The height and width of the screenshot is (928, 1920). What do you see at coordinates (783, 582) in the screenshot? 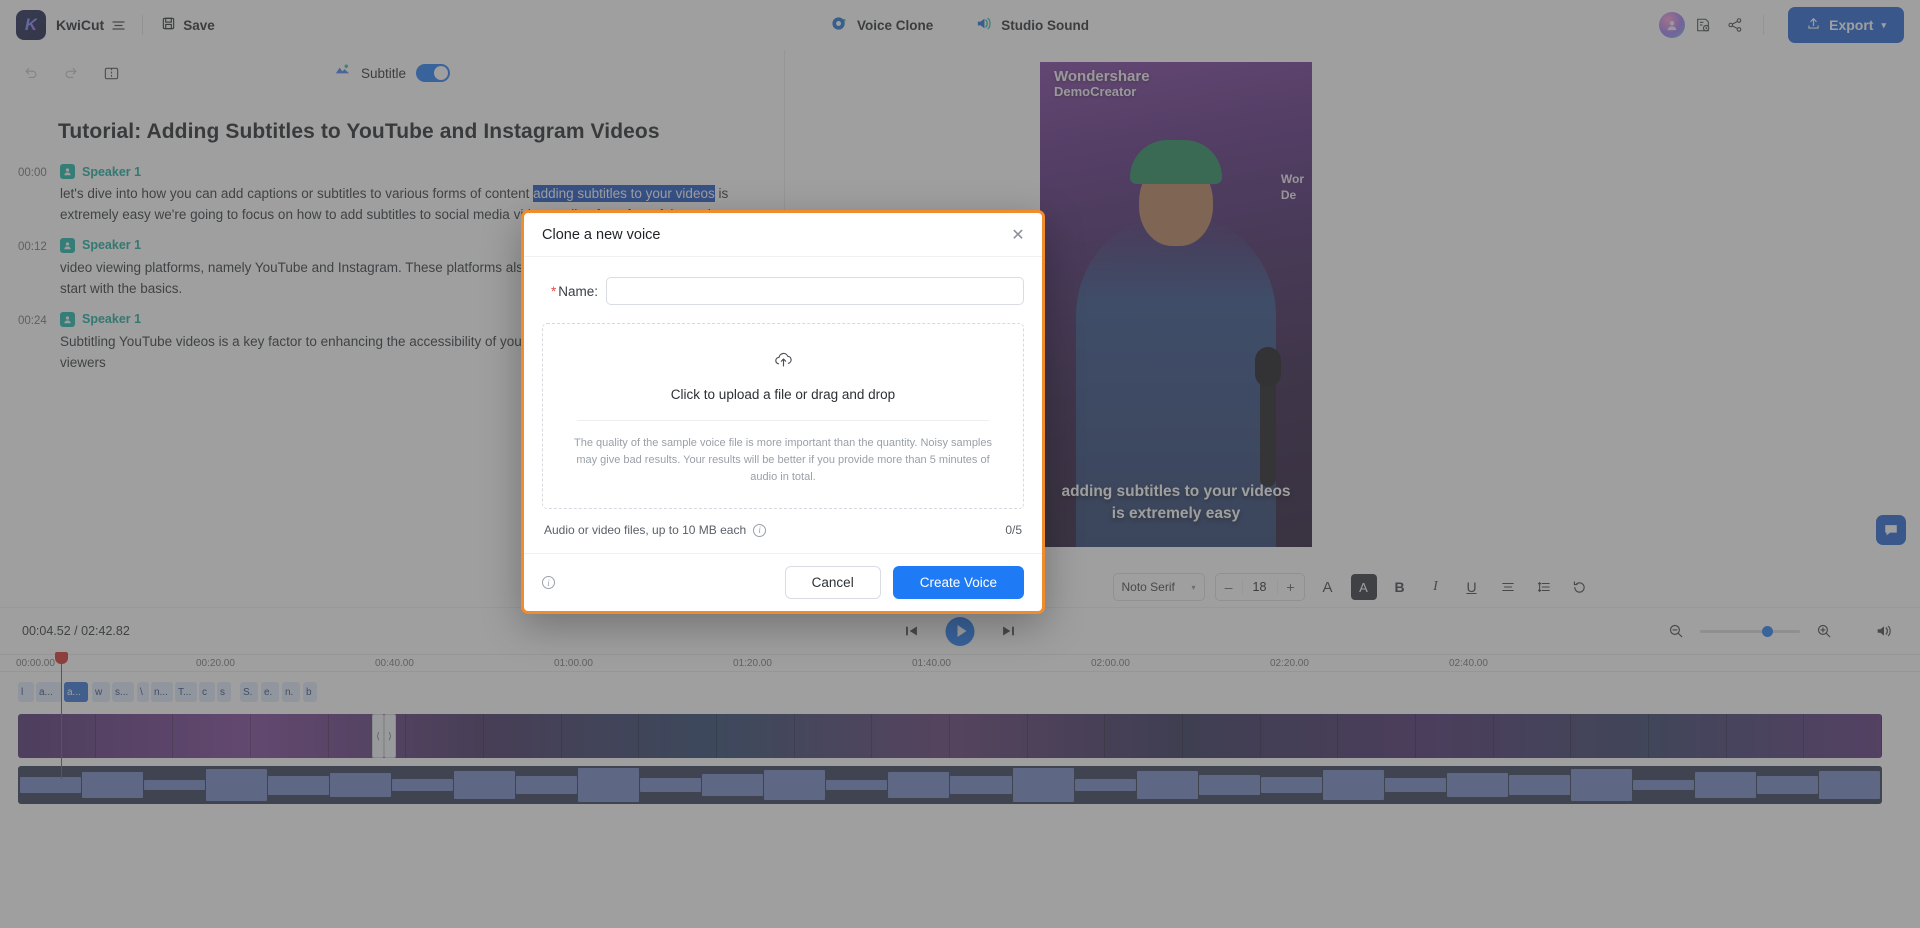
I see `dialog-footer: i Cancel Create Voice` at bounding box center [783, 582].